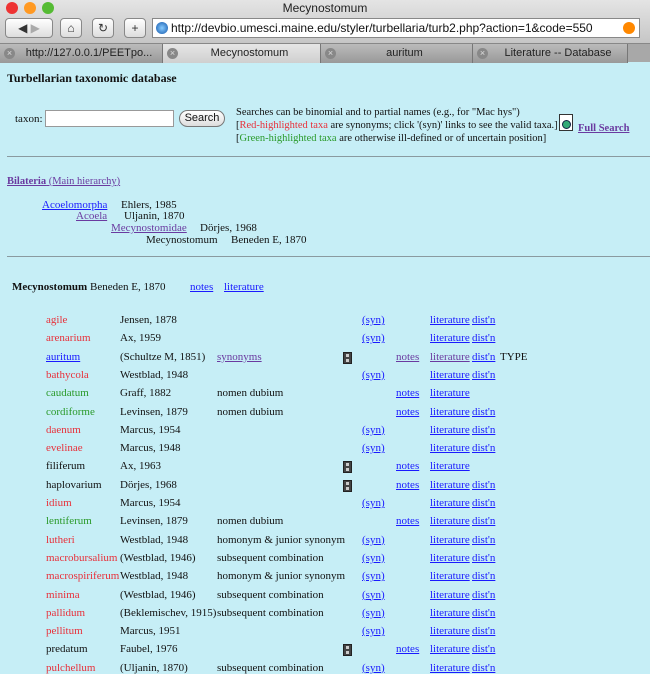  I want to click on tab-mecynostomum: × Mecynostomum, so click(242, 53).